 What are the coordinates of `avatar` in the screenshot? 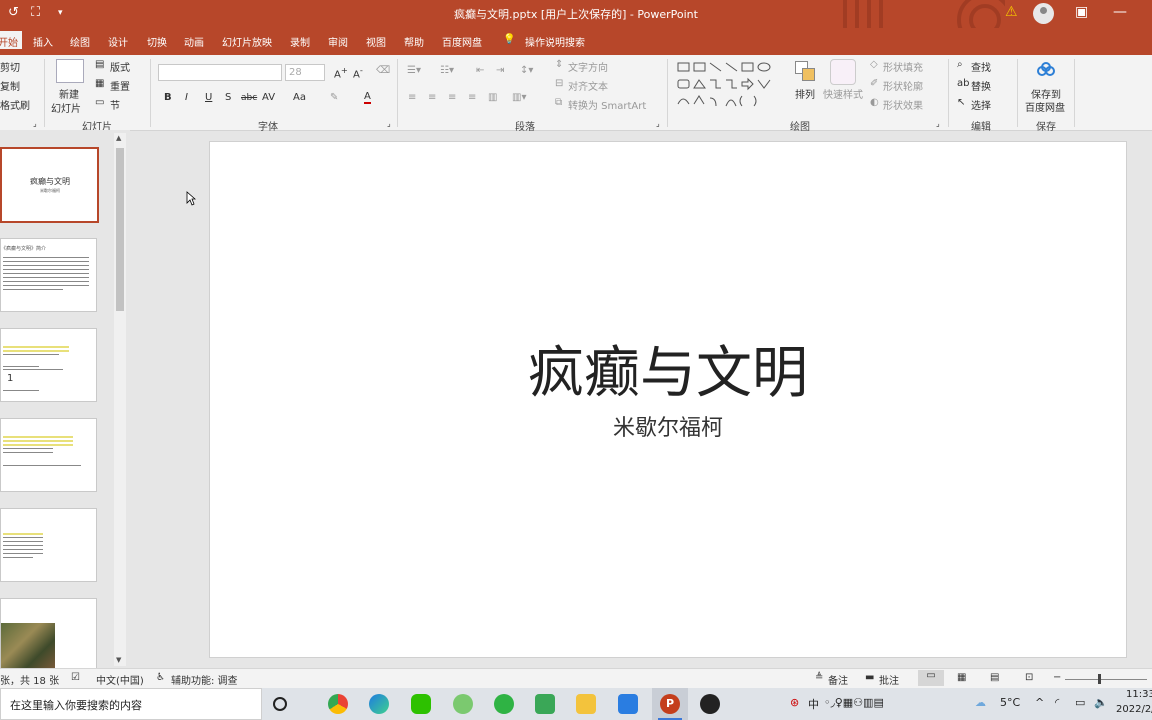 It's located at (1043, 13).